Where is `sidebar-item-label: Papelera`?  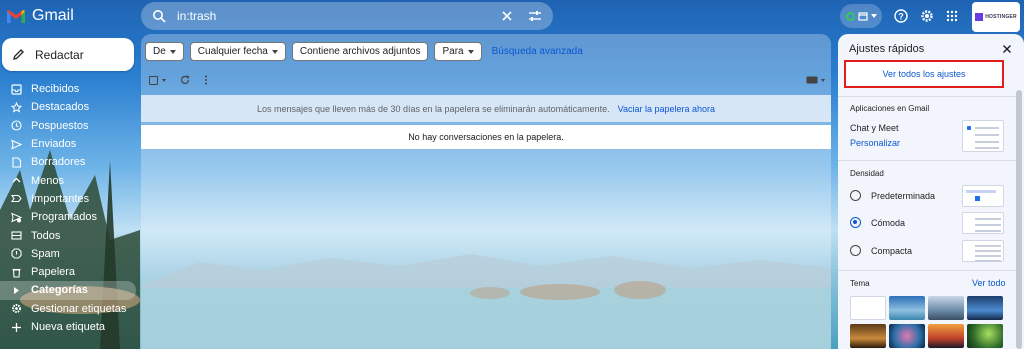 sidebar-item-label: Papelera is located at coordinates (53, 272).